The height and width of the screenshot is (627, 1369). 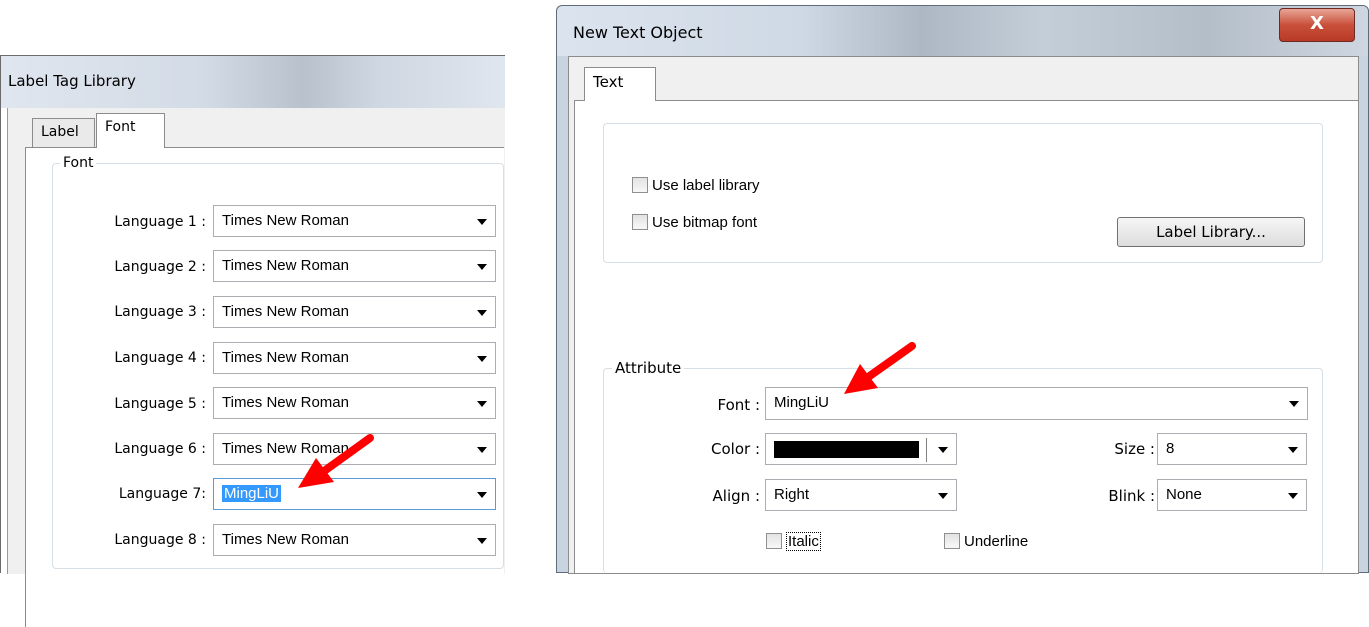 What do you see at coordinates (638, 32) in the screenshot?
I see `window-title: New Text Object` at bounding box center [638, 32].